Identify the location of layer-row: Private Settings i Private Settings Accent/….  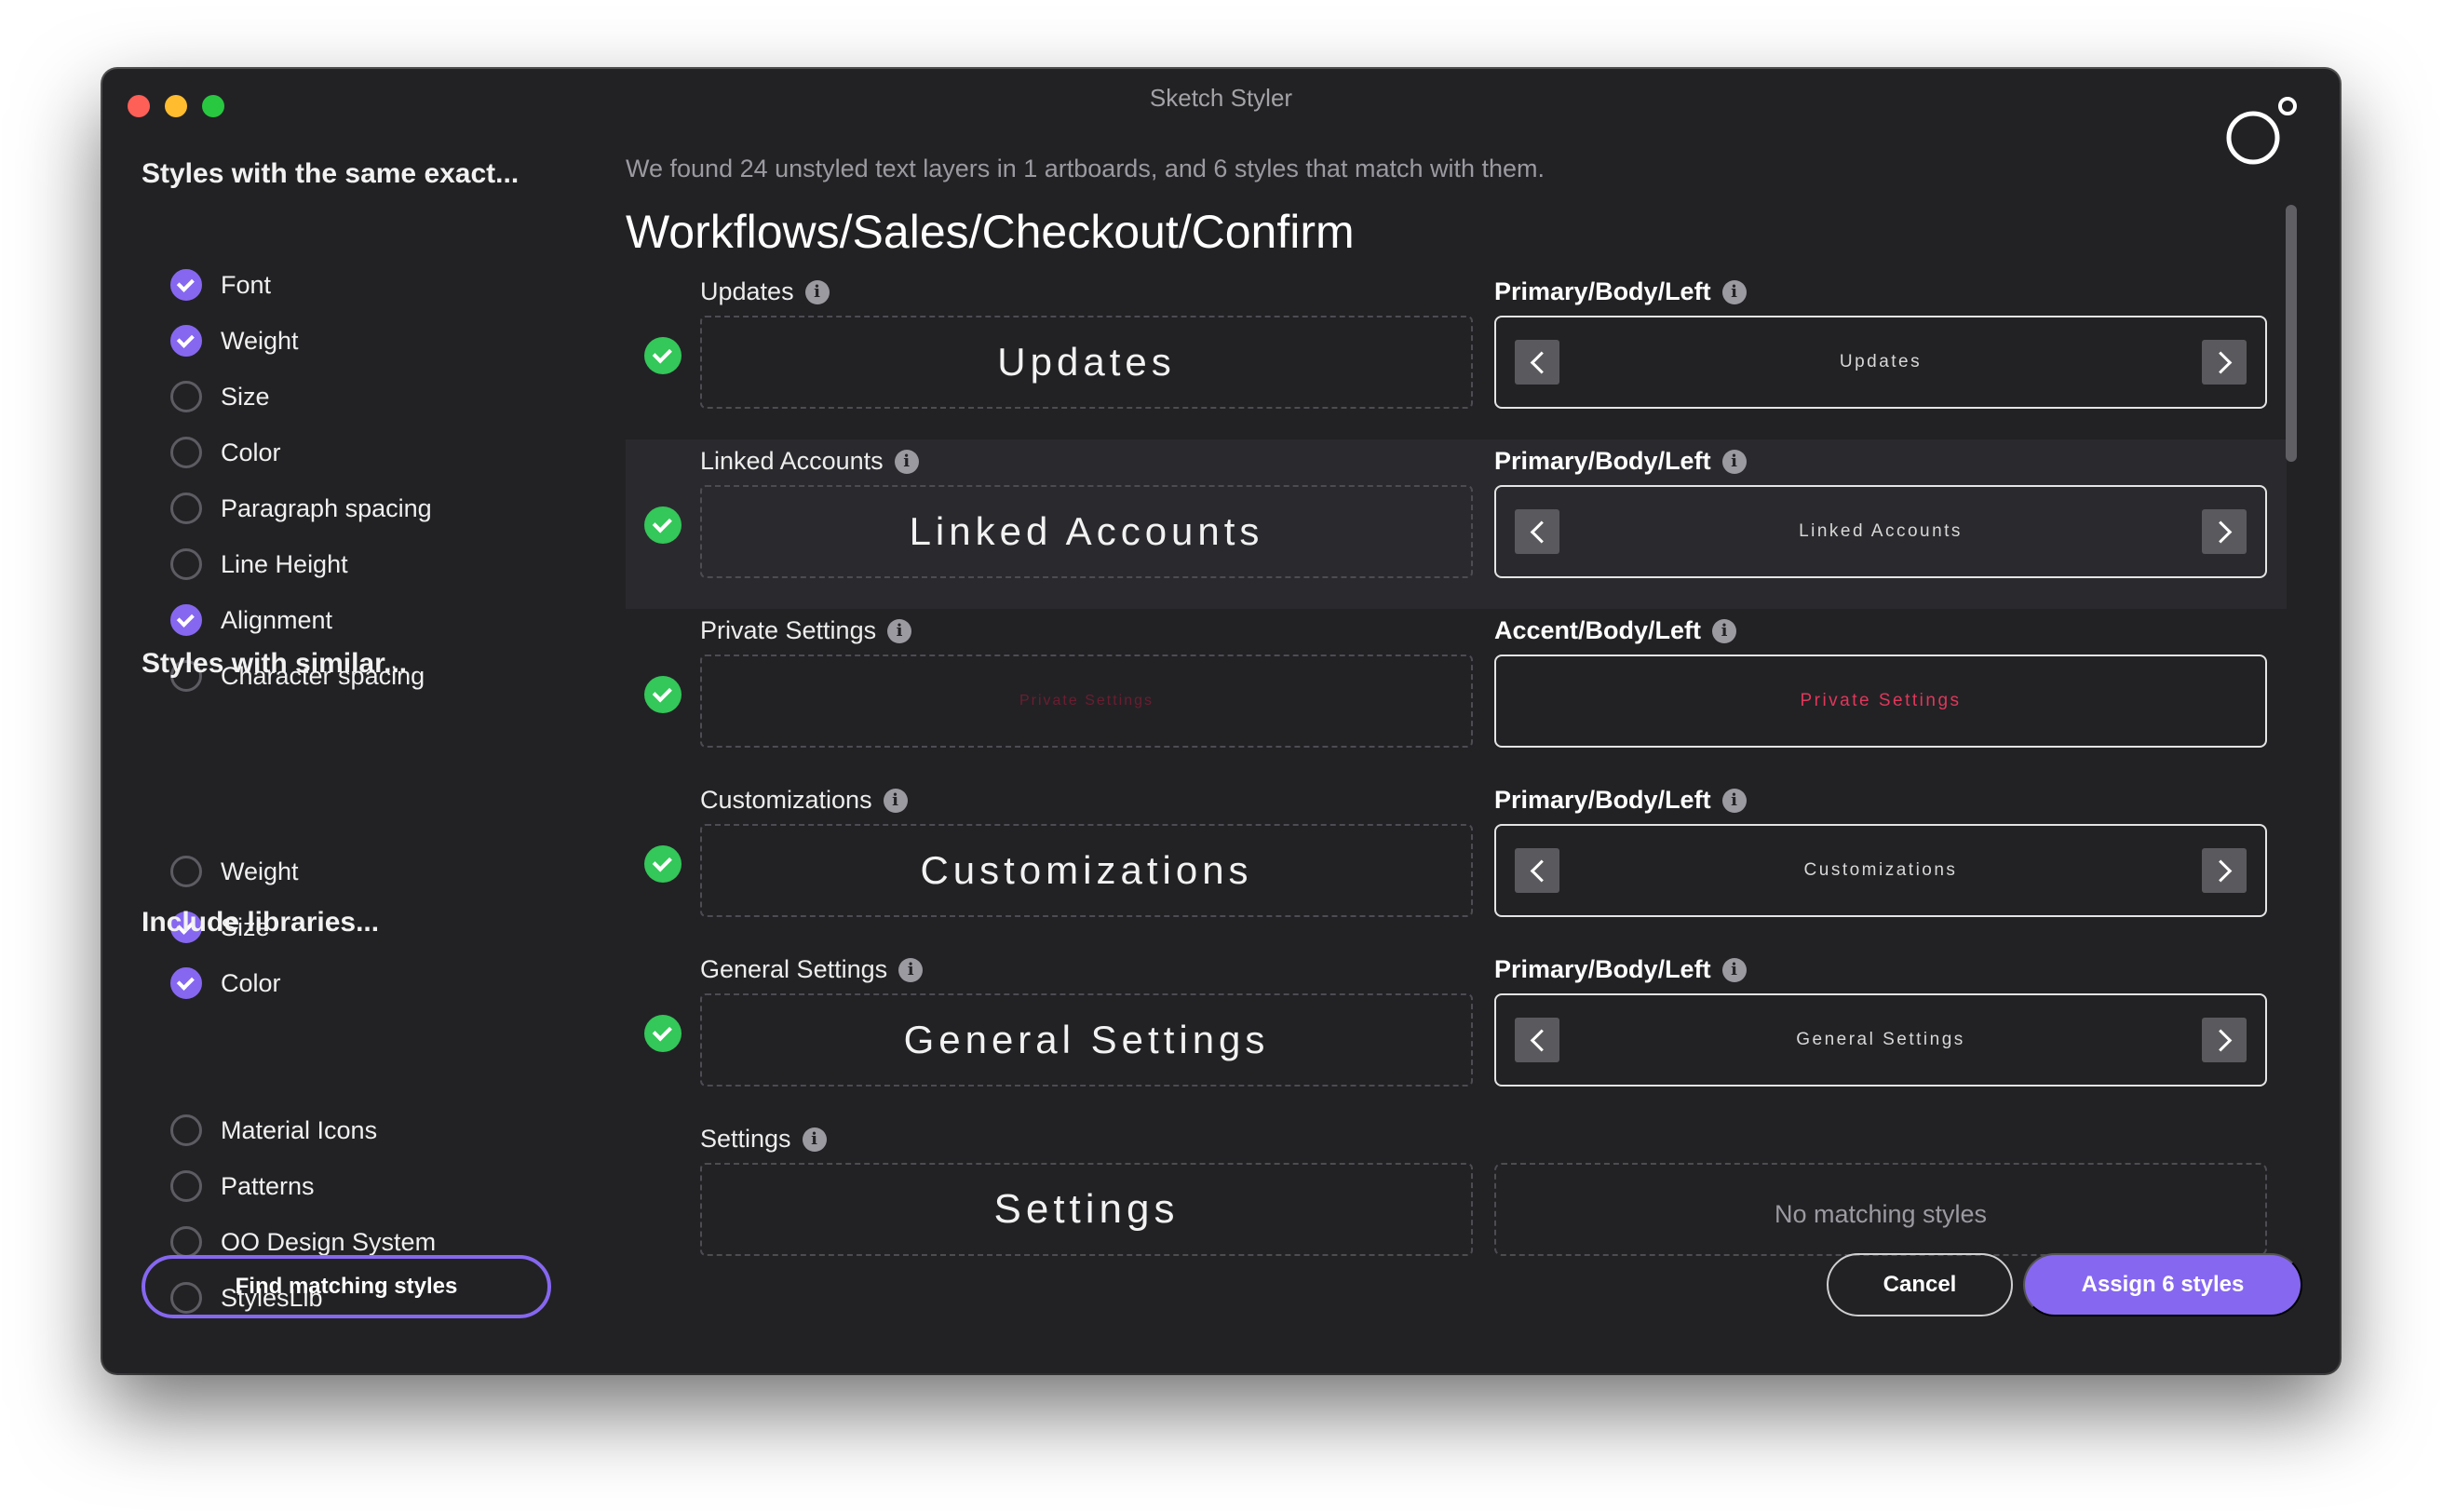
(1457, 693).